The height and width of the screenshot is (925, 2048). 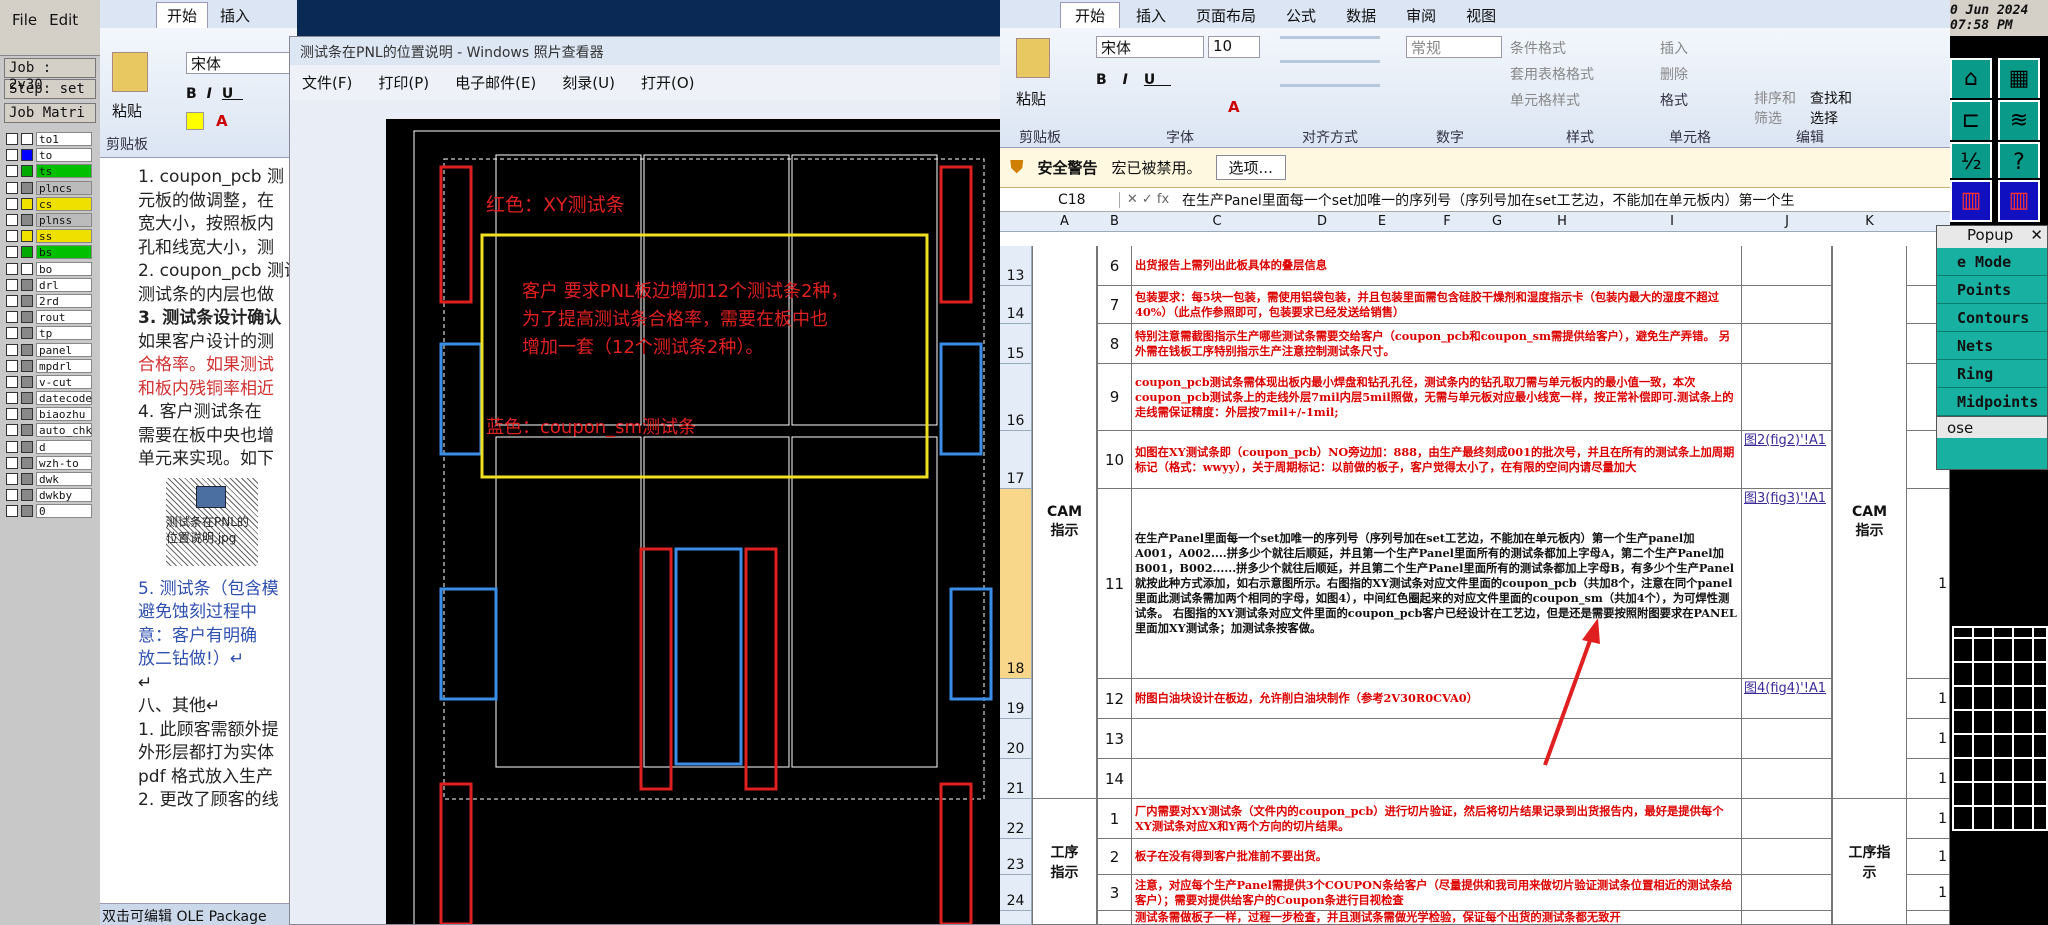 I want to click on layer-row: dwk, so click(x=53, y=479).